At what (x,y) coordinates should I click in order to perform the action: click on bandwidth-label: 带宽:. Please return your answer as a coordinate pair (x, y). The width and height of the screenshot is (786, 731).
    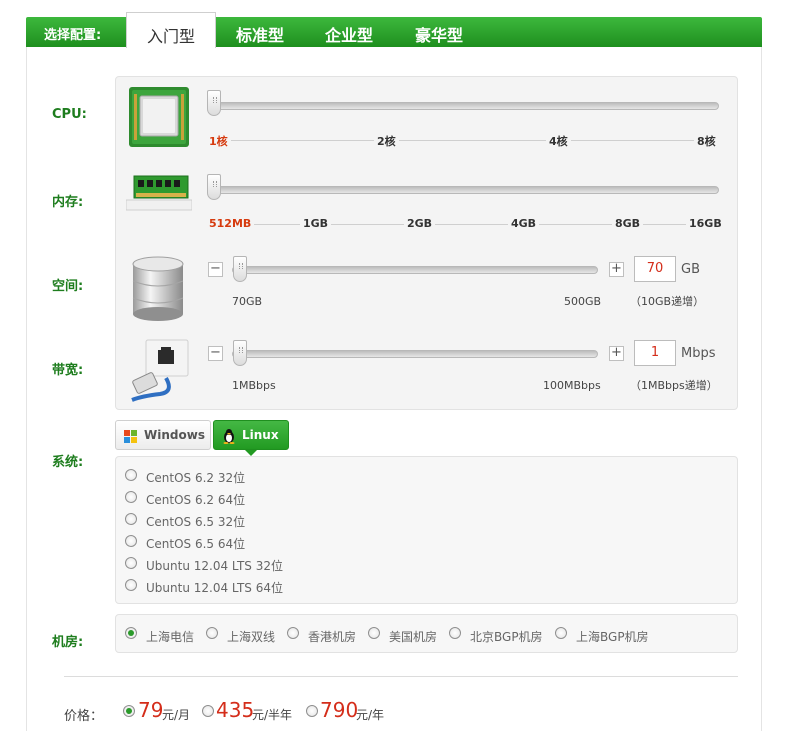
    Looking at the image, I should click on (68, 370).